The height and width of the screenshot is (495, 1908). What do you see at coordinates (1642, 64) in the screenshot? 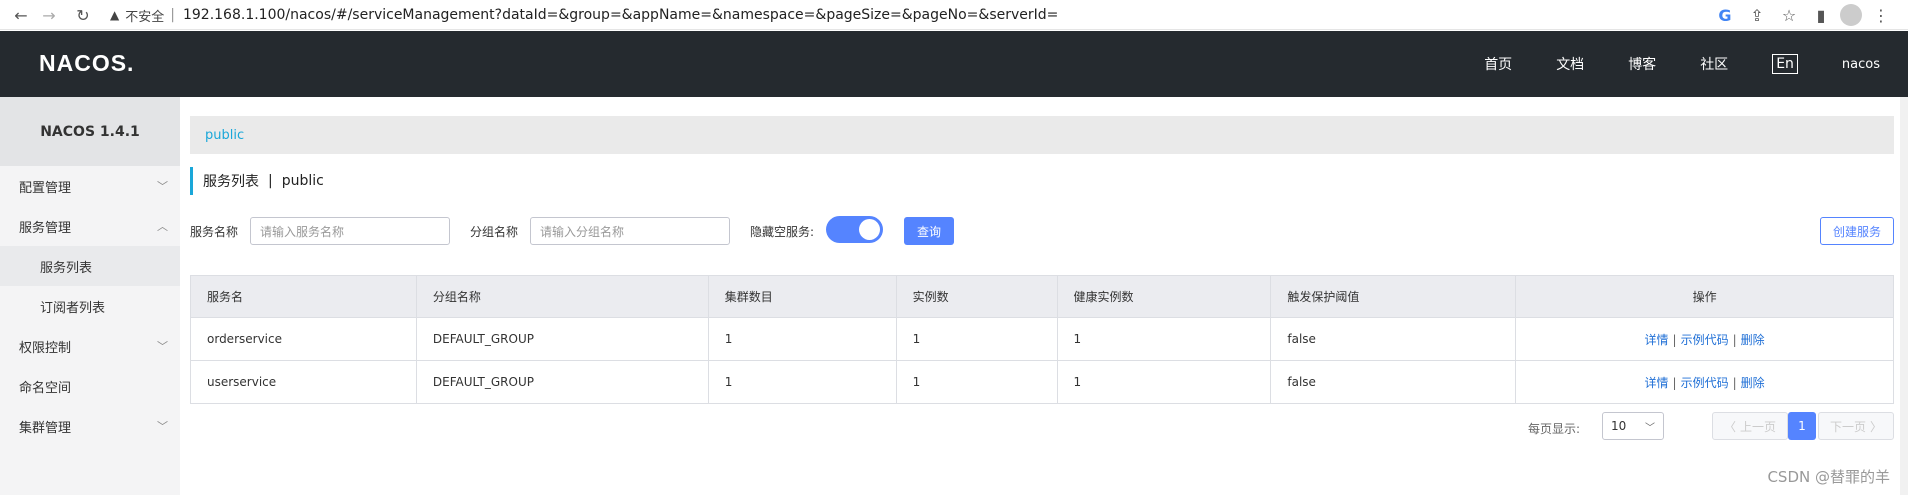
I see `nav-blog: 博客` at bounding box center [1642, 64].